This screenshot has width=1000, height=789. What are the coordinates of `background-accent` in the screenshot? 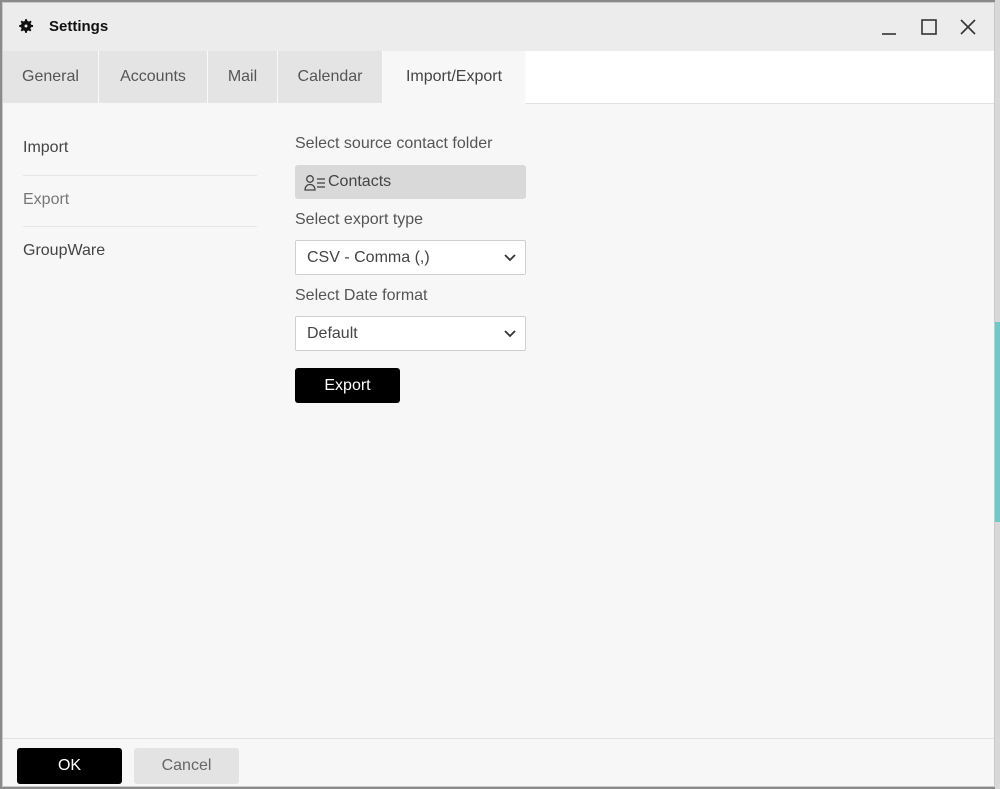 It's located at (997, 422).